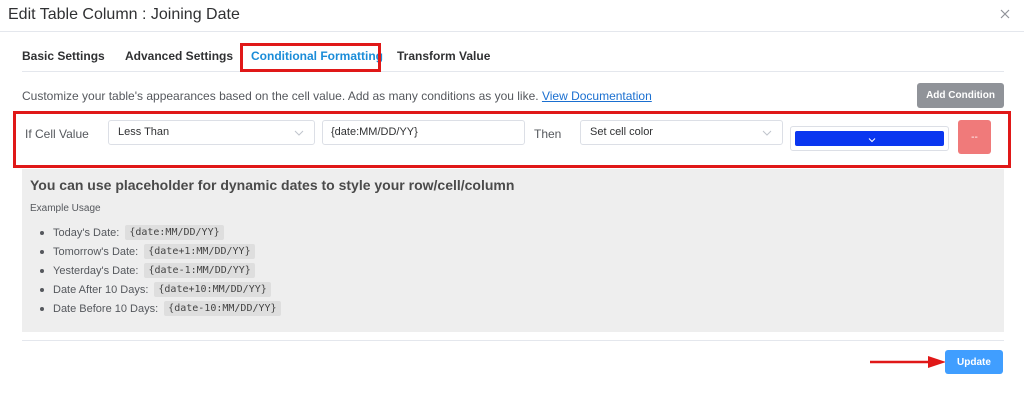 This screenshot has height=401, width=1024. I want to click on action-value: Set cell color, so click(621, 132).